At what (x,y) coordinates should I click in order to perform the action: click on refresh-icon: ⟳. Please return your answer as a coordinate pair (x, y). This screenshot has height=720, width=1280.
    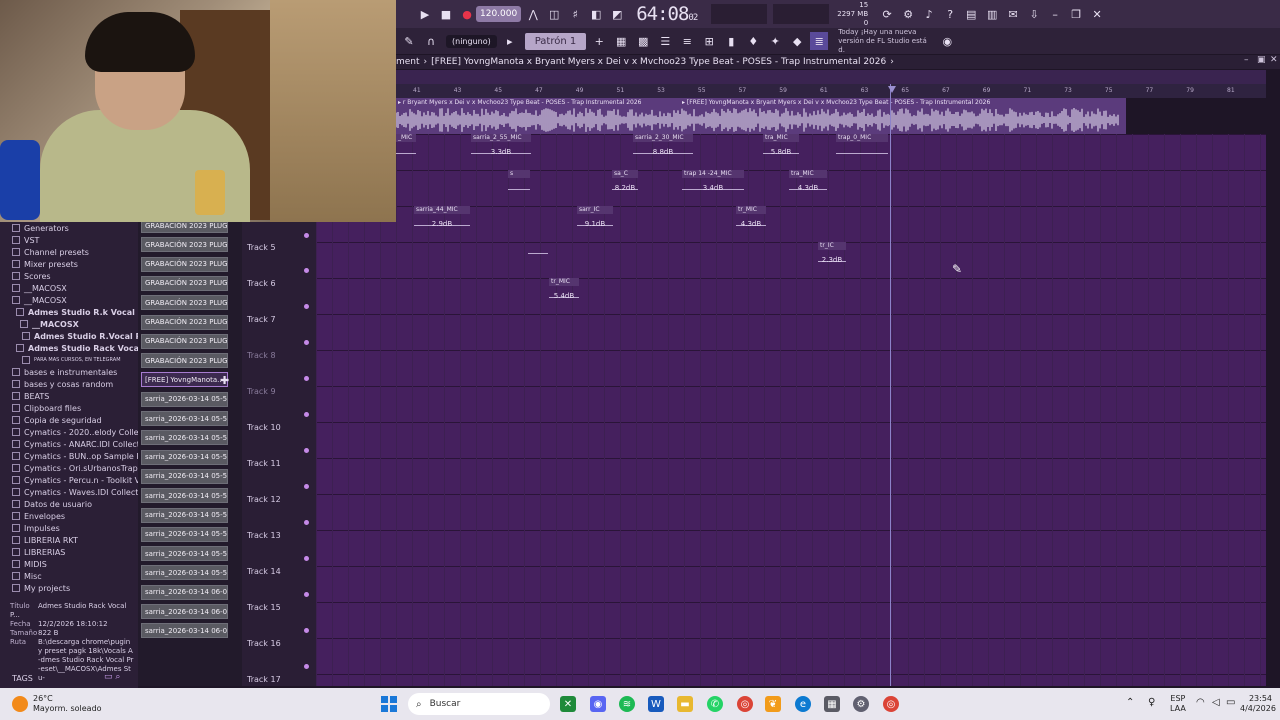
    Looking at the image, I should click on (887, 14).